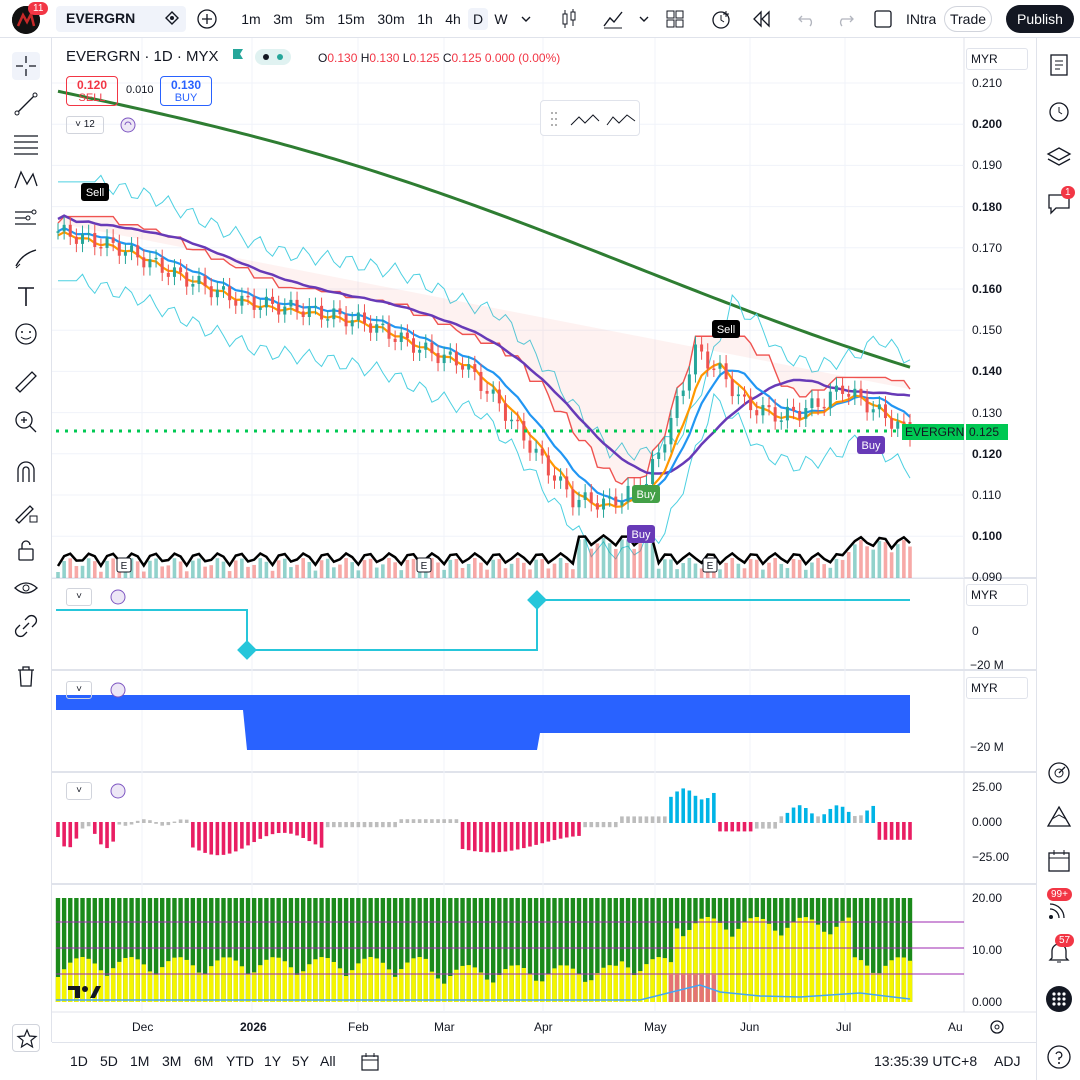 This screenshot has width=1080, height=1080. I want to click on time-tick: Feb, so click(358, 1027).